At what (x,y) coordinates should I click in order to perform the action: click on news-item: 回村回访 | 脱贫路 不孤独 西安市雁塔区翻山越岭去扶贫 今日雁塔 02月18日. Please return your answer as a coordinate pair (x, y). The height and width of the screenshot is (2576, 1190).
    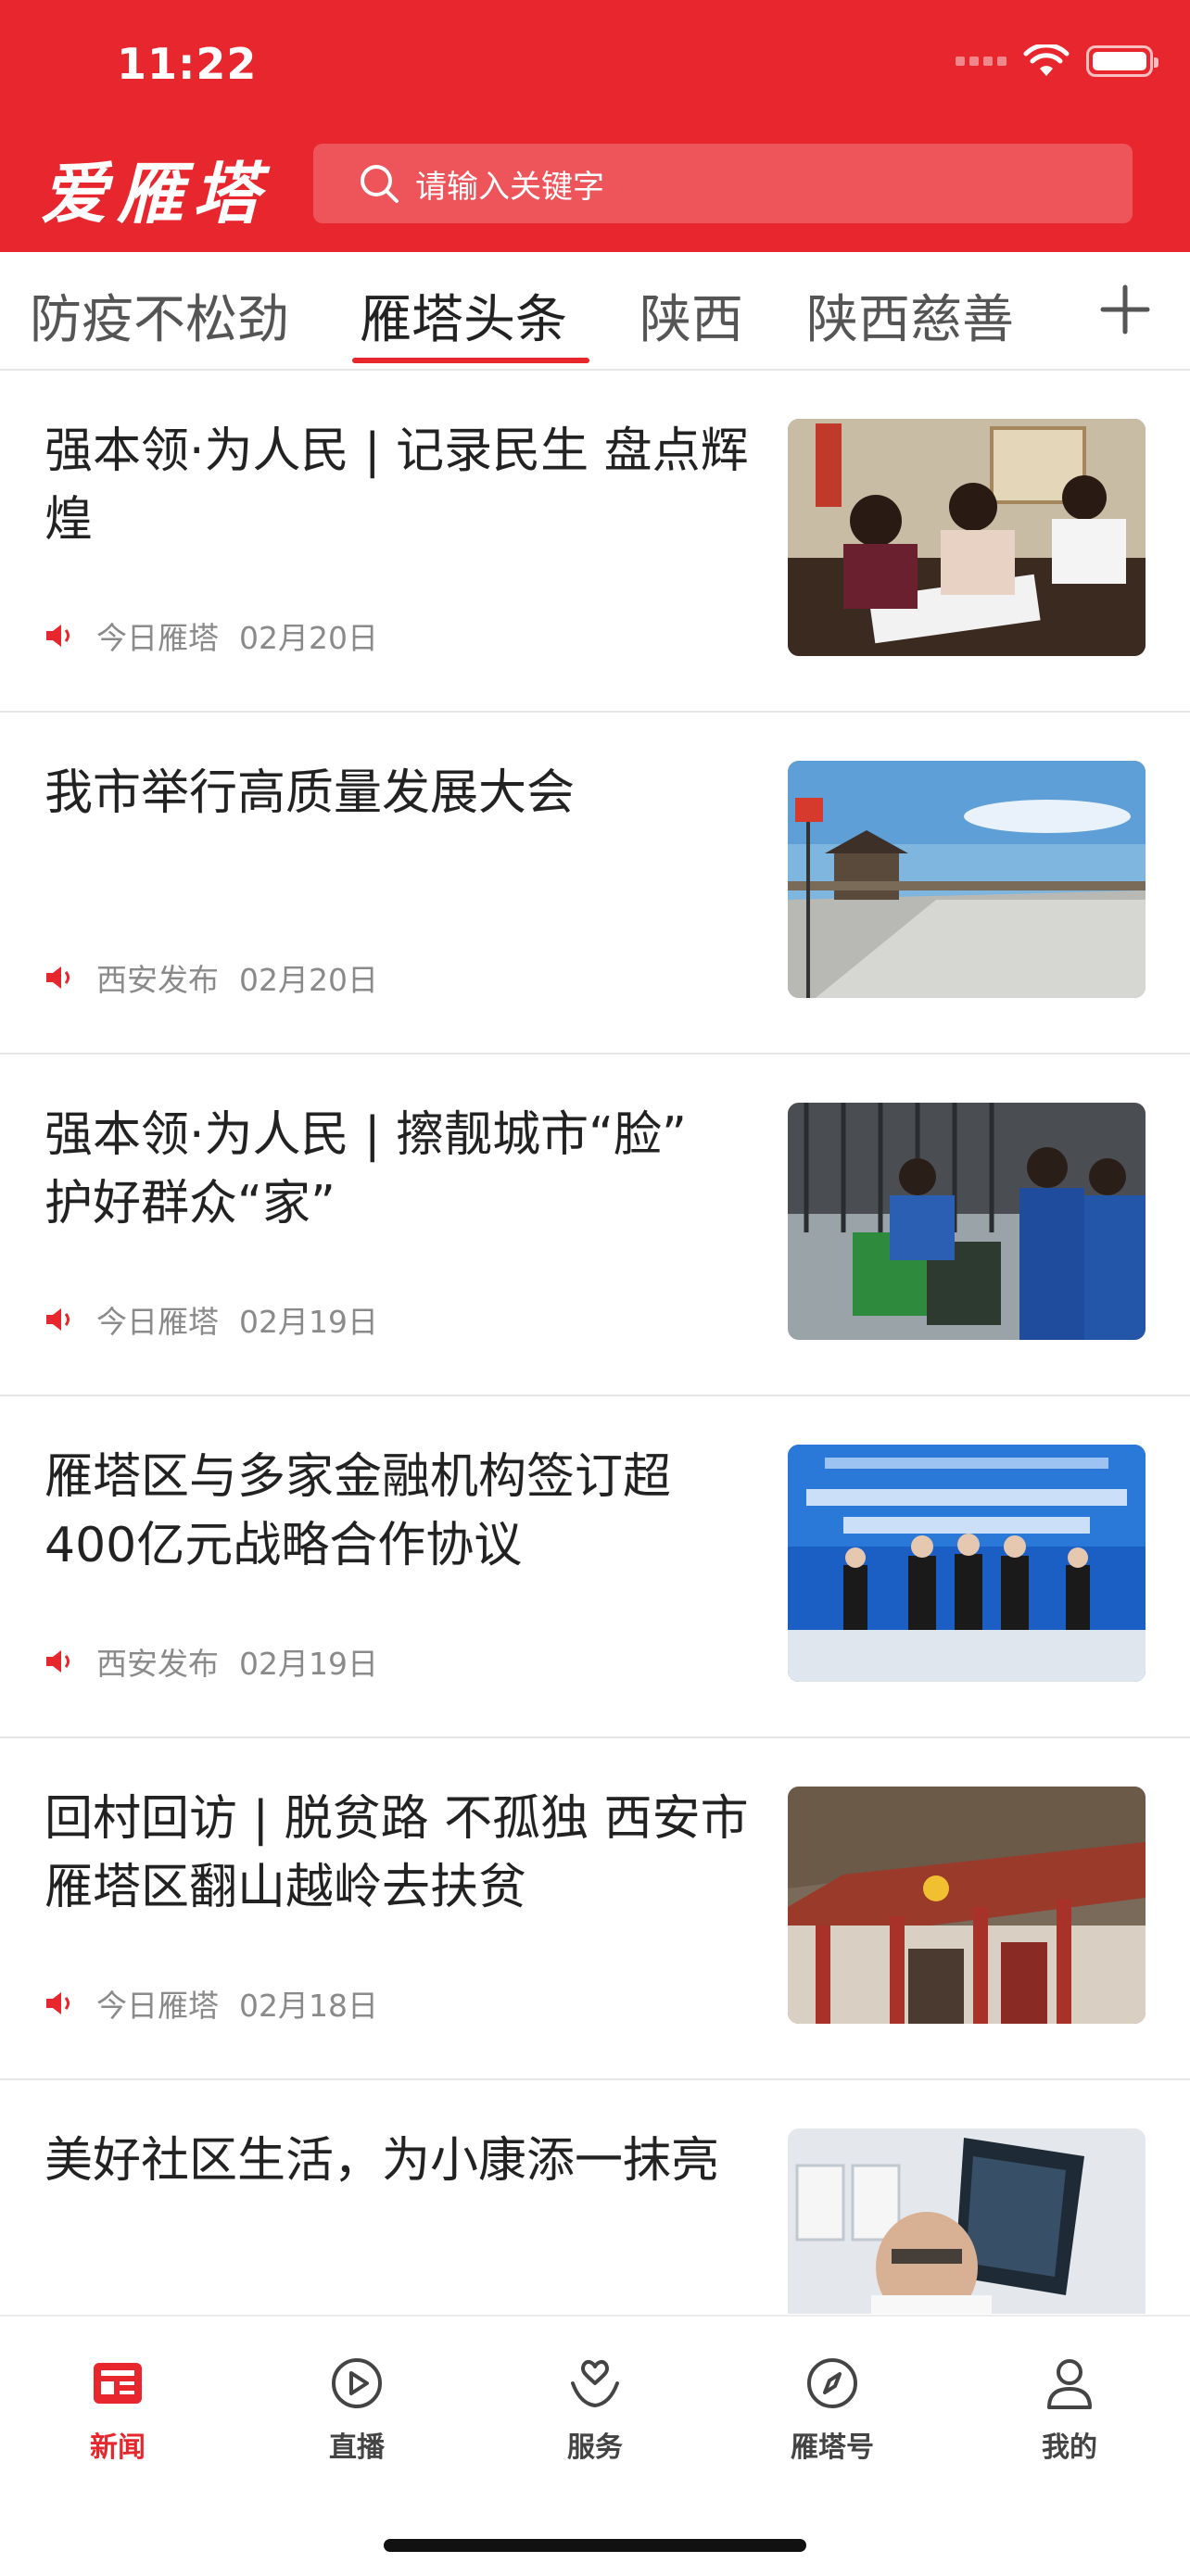
    Looking at the image, I should click on (595, 1909).